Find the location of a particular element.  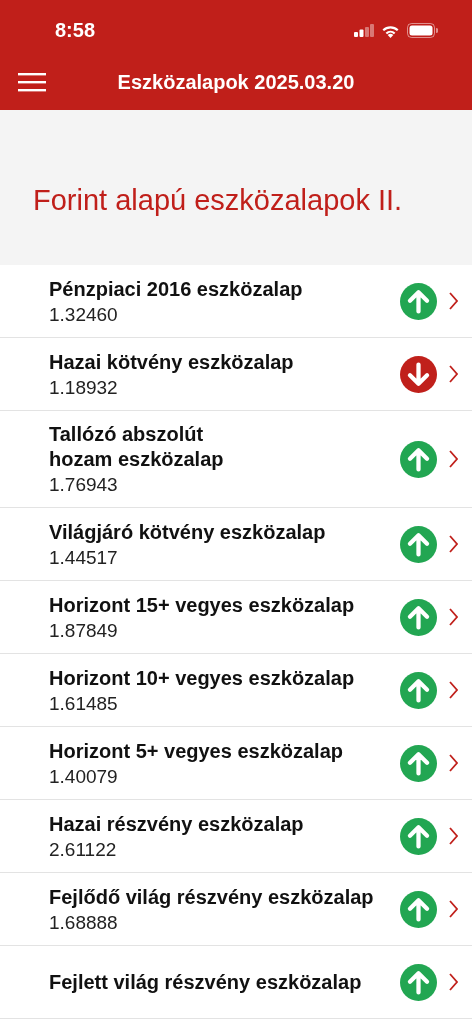

fund-value: 1.18932 is located at coordinates (84, 387).